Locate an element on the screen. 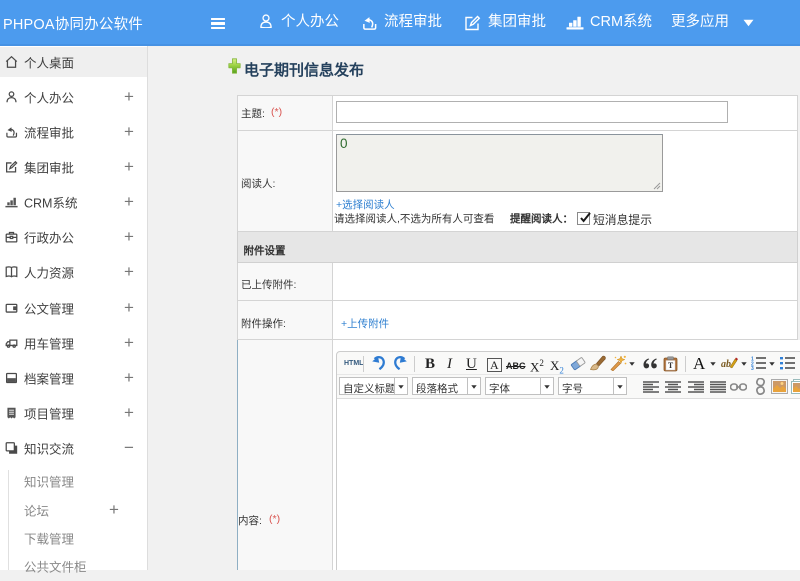 The height and width of the screenshot is (581, 800). svg-text: ab is located at coordinates (726, 364).